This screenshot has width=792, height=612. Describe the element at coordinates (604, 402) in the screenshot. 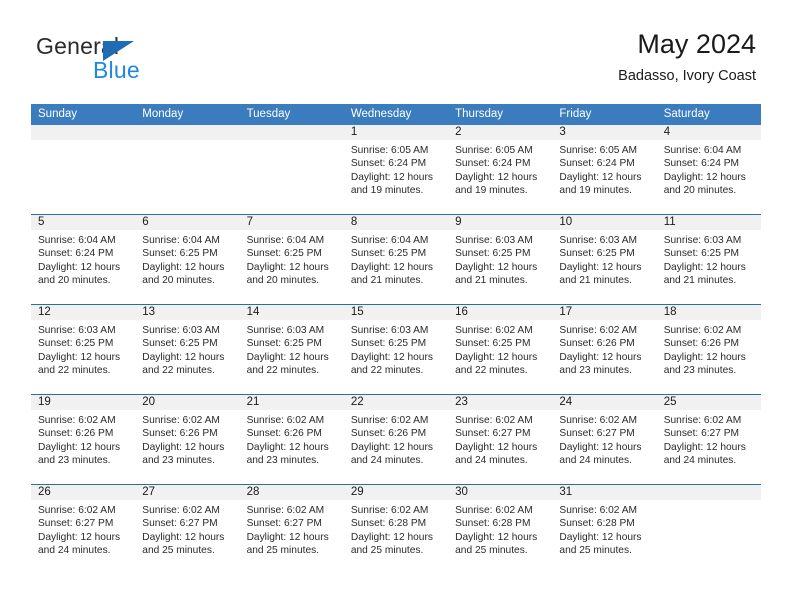

I see `day-number: 24` at that location.